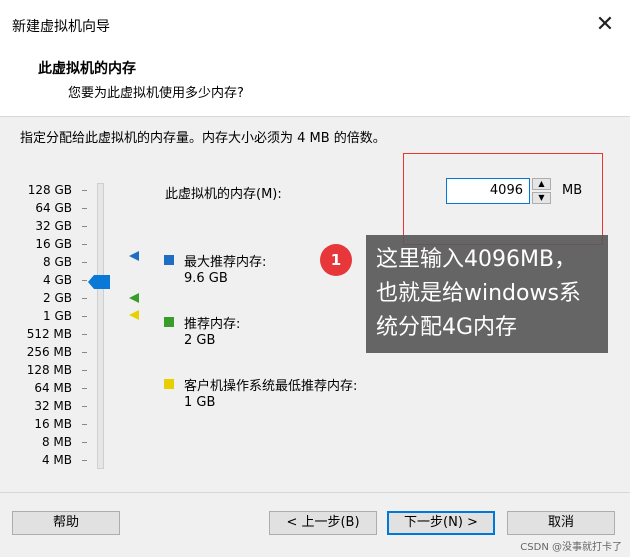 This screenshot has width=630, height=557. I want to click on page-title: 此虚拟机的内存, so click(87, 69).